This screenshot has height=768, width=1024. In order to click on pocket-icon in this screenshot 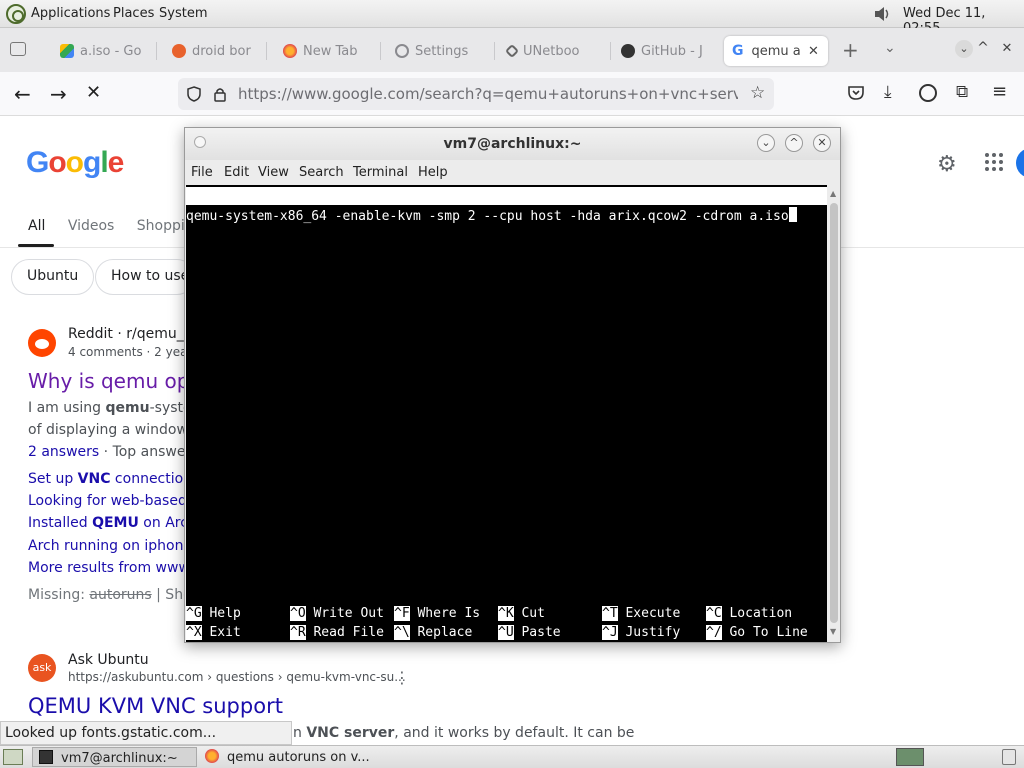, I will do `click(856, 93)`.